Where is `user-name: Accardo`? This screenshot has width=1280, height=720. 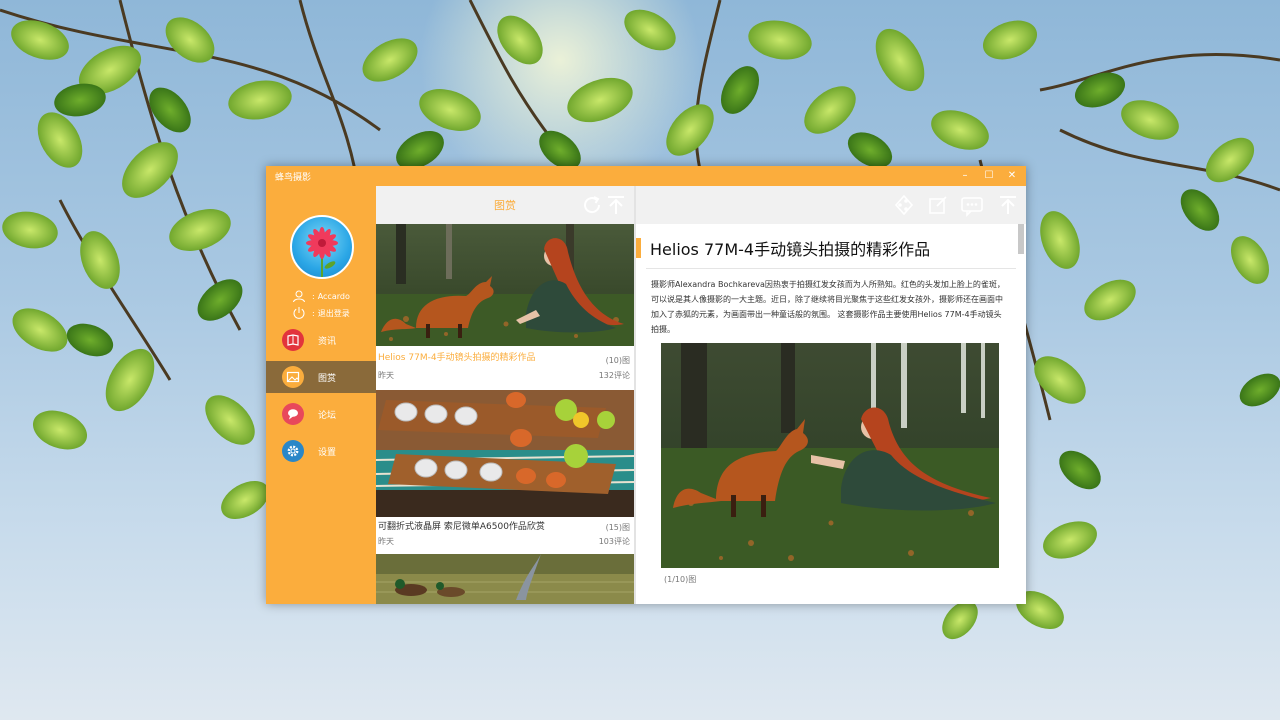 user-name: Accardo is located at coordinates (333, 296).